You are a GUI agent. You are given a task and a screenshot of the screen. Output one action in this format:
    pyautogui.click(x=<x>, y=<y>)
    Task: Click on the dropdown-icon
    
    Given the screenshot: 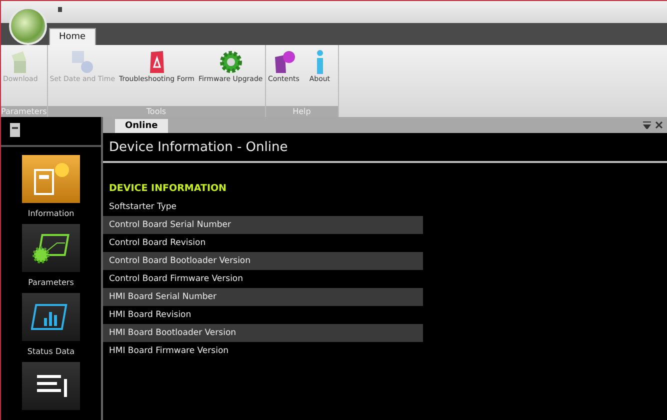 What is the action you would take?
    pyautogui.click(x=647, y=125)
    